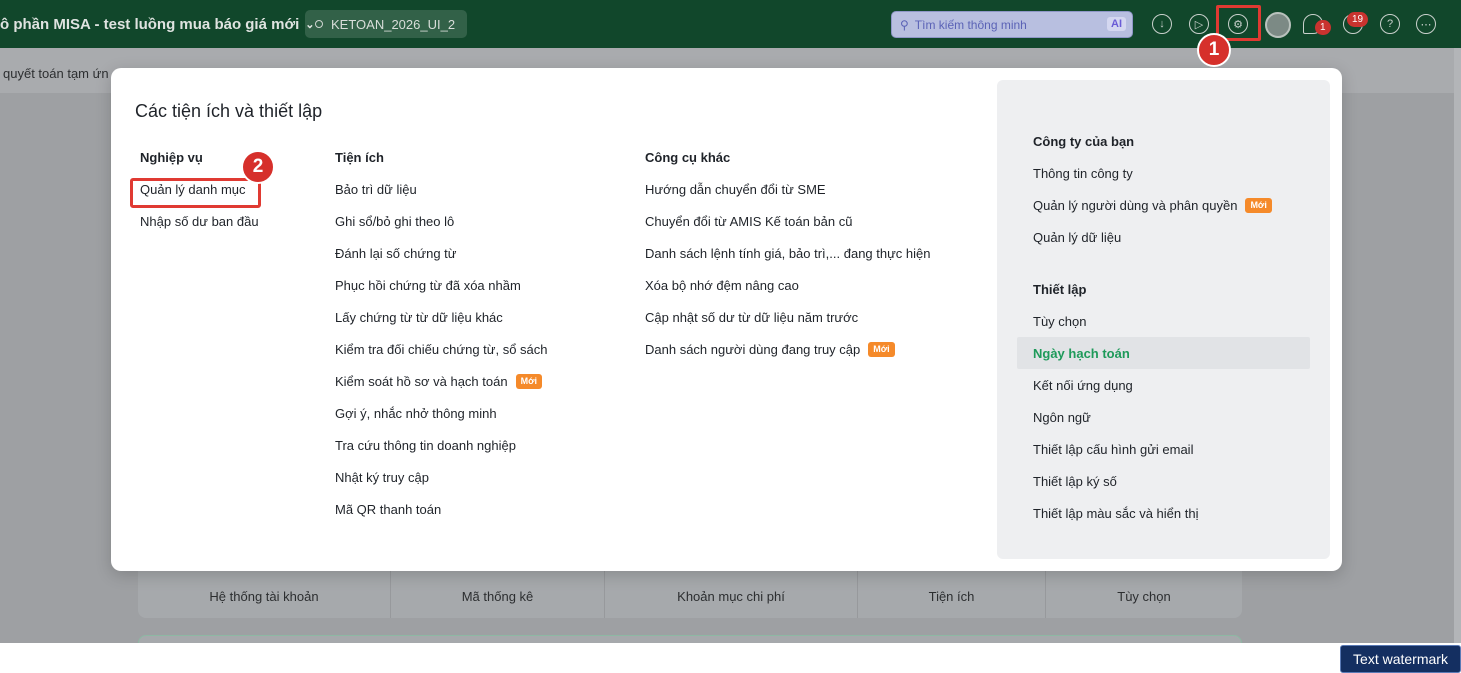  What do you see at coordinates (1278, 25) in the screenshot?
I see `avatar` at bounding box center [1278, 25].